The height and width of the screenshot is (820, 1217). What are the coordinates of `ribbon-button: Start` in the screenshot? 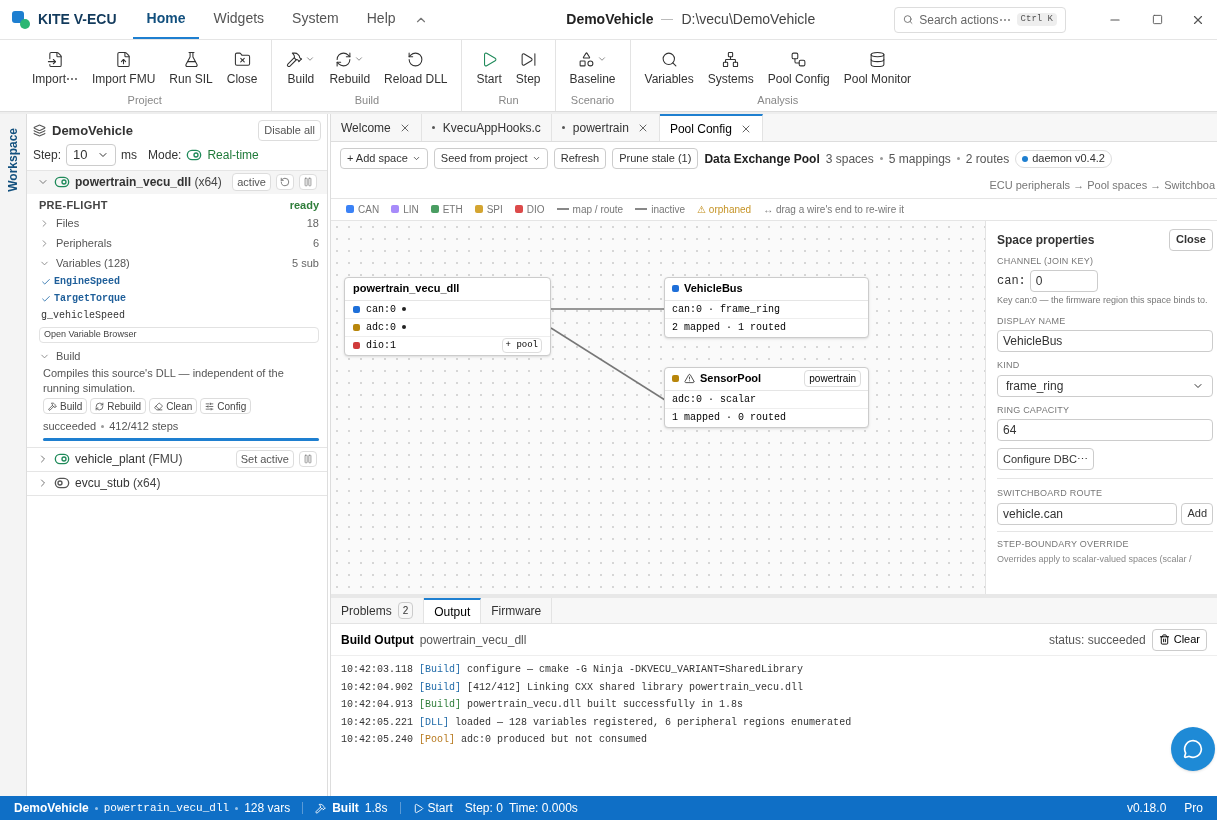 It's located at (489, 68).